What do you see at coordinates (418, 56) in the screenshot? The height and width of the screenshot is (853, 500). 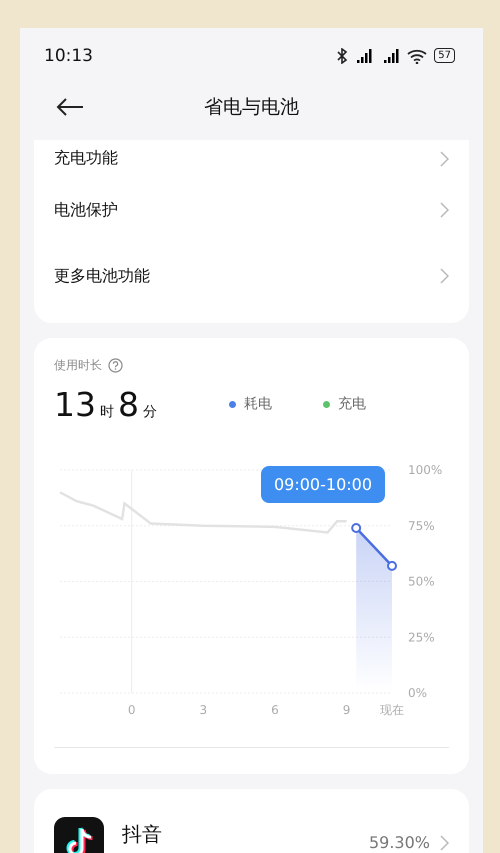 I see `wifi-icon` at bounding box center [418, 56].